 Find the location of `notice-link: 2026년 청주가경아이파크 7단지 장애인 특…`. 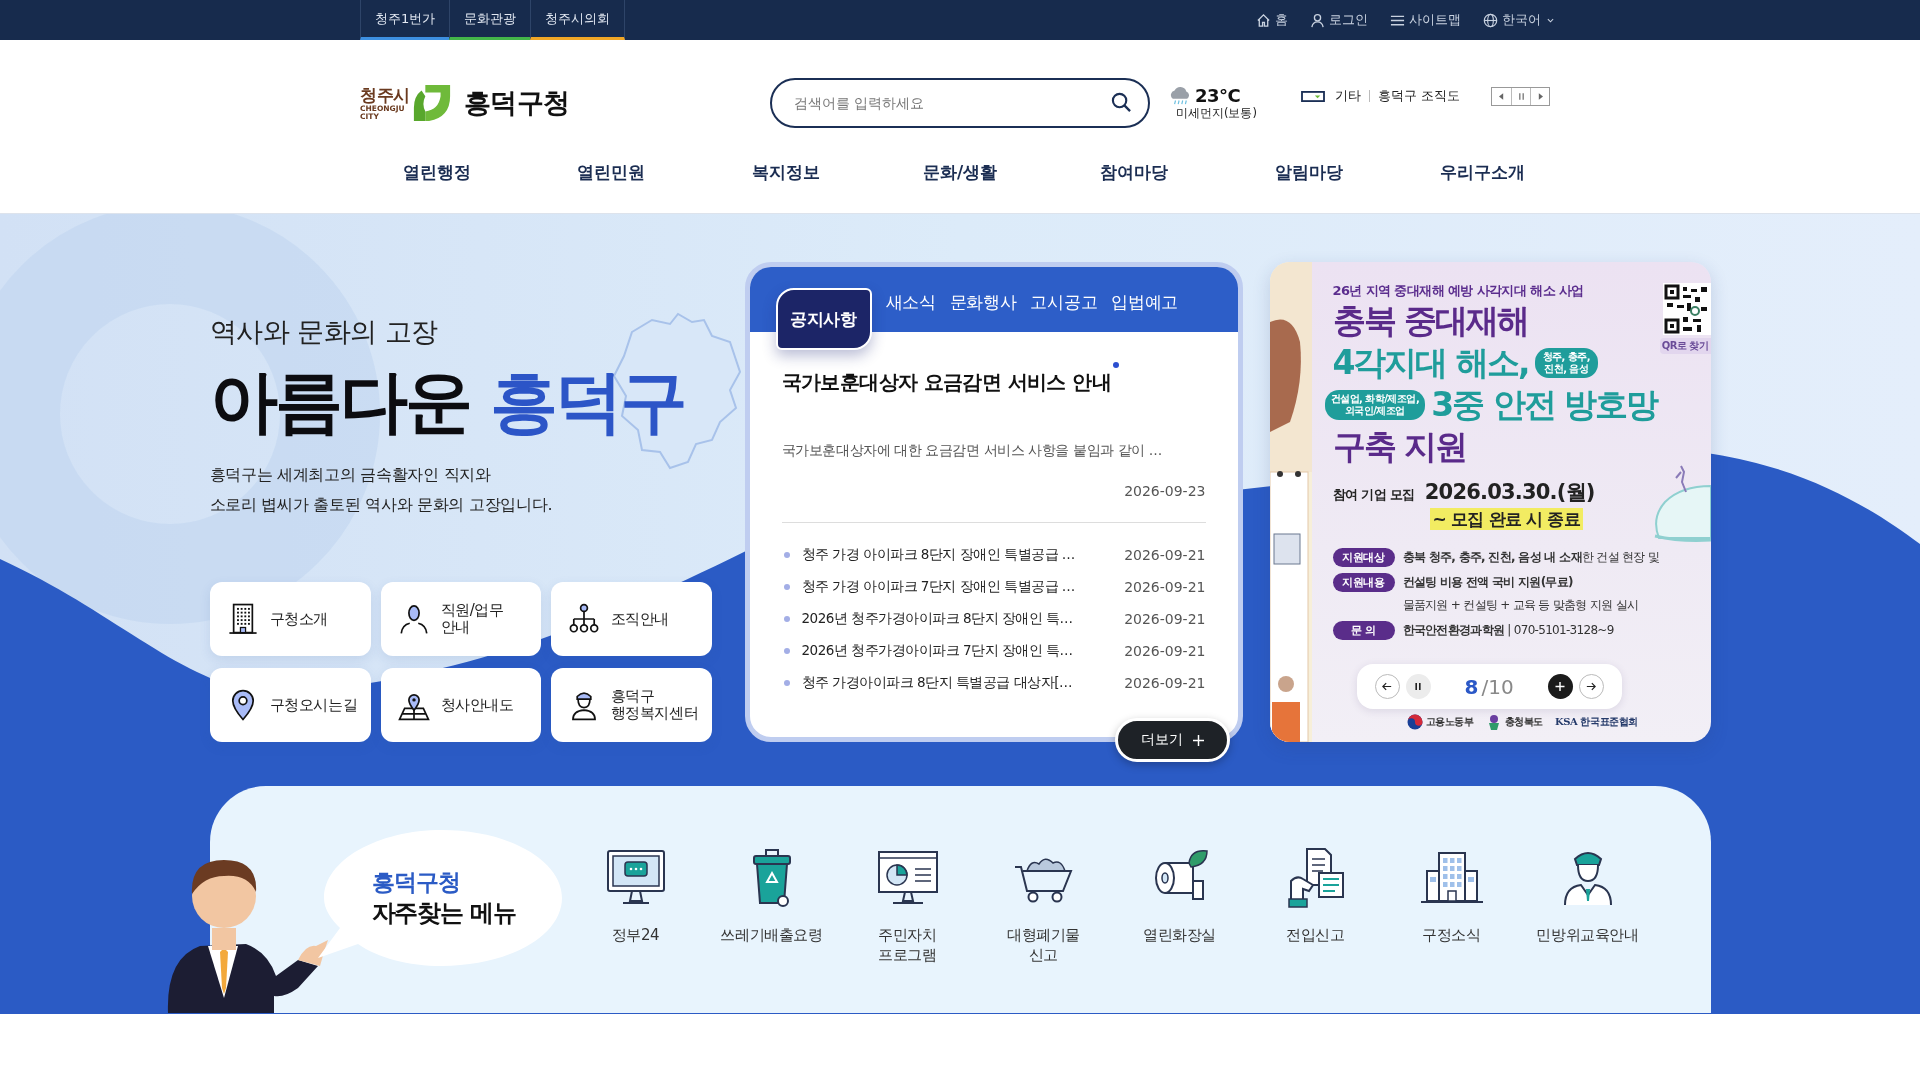

notice-link: 2026년 청주가경아이파크 7단지 장애인 특… is located at coordinates (963, 651).